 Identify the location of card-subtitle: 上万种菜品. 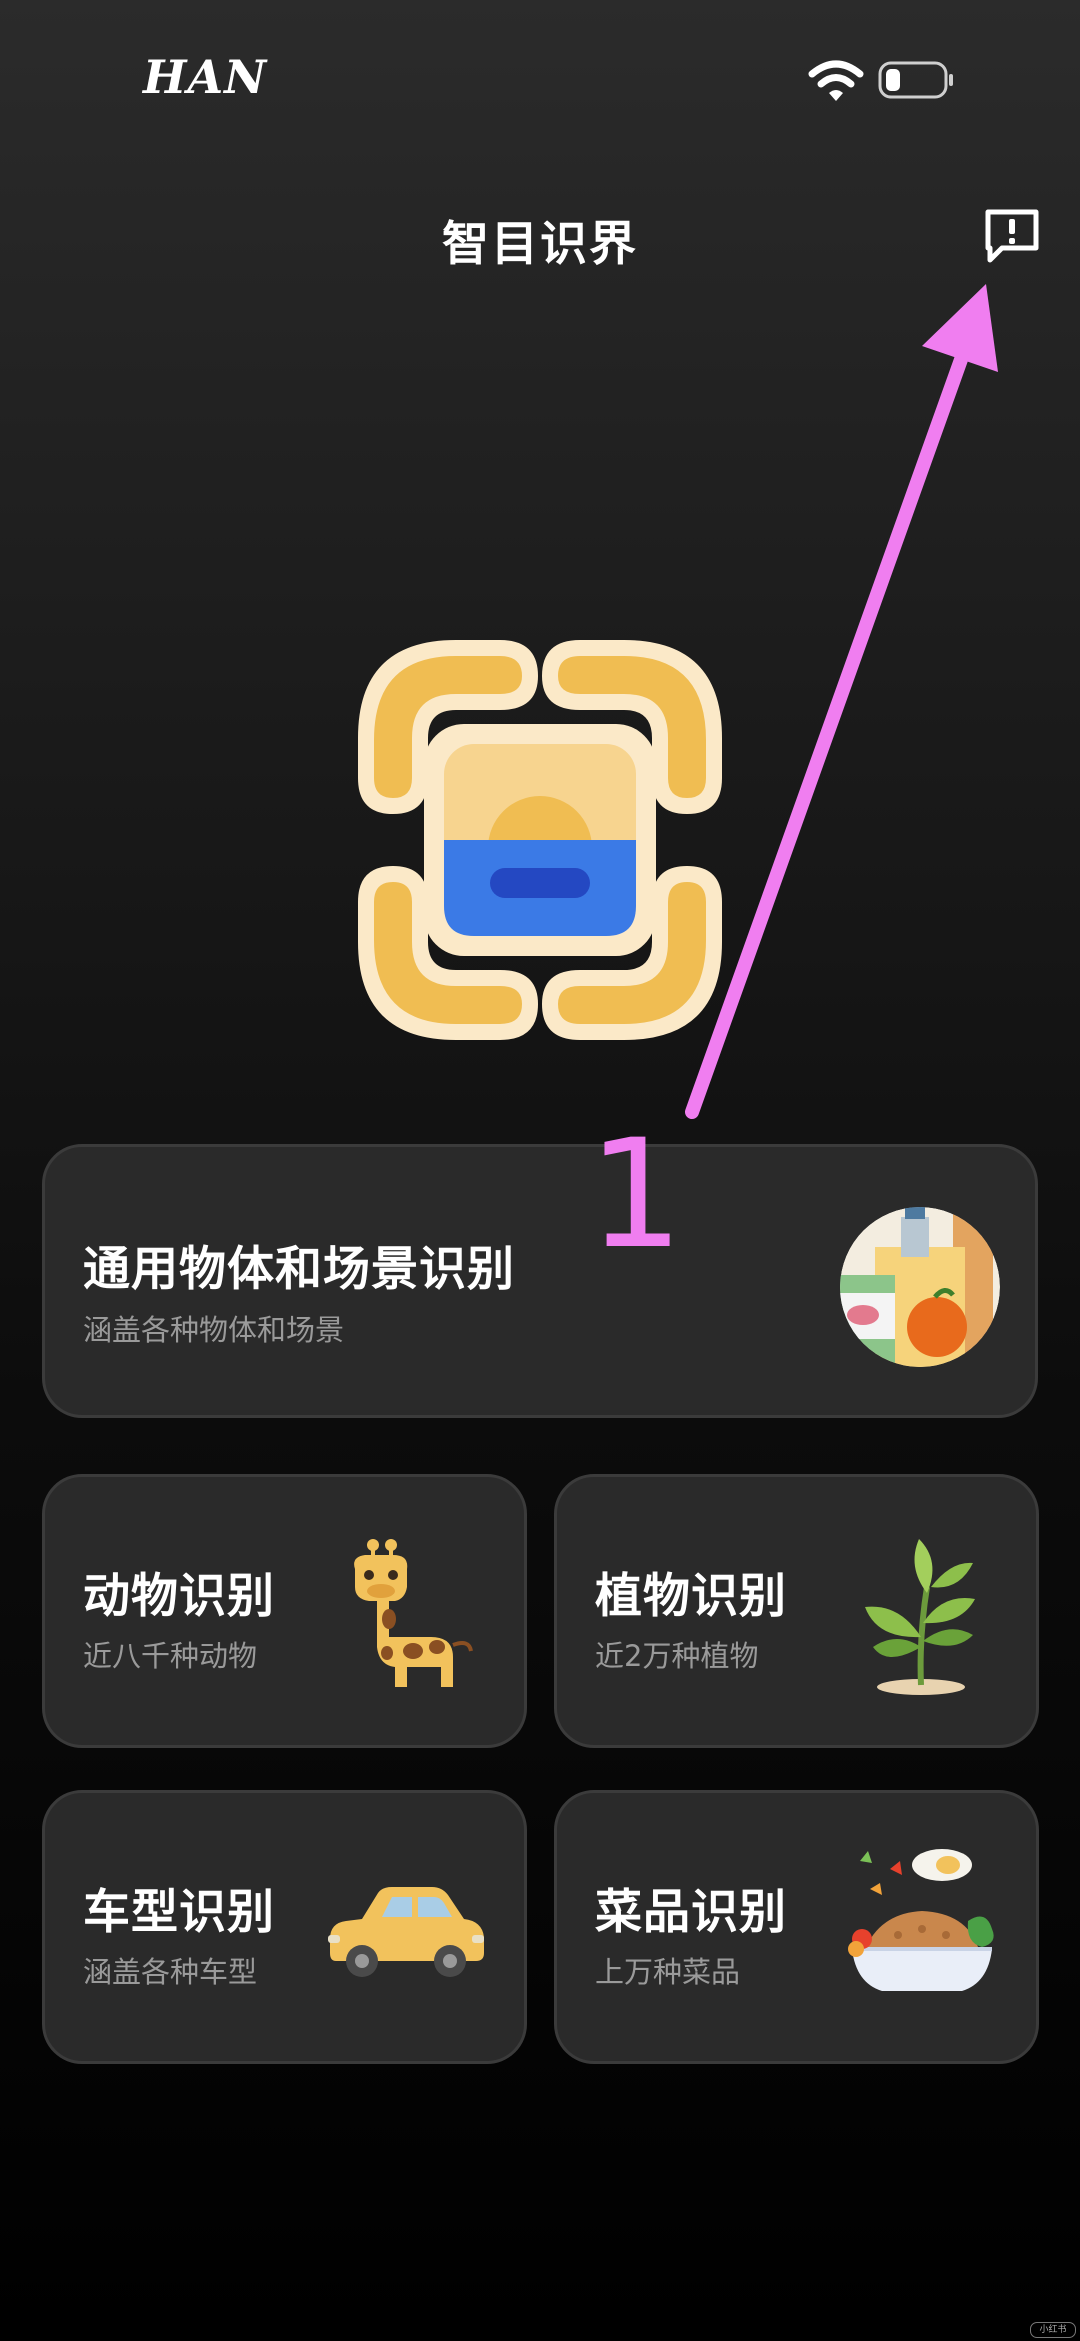
(668, 1972).